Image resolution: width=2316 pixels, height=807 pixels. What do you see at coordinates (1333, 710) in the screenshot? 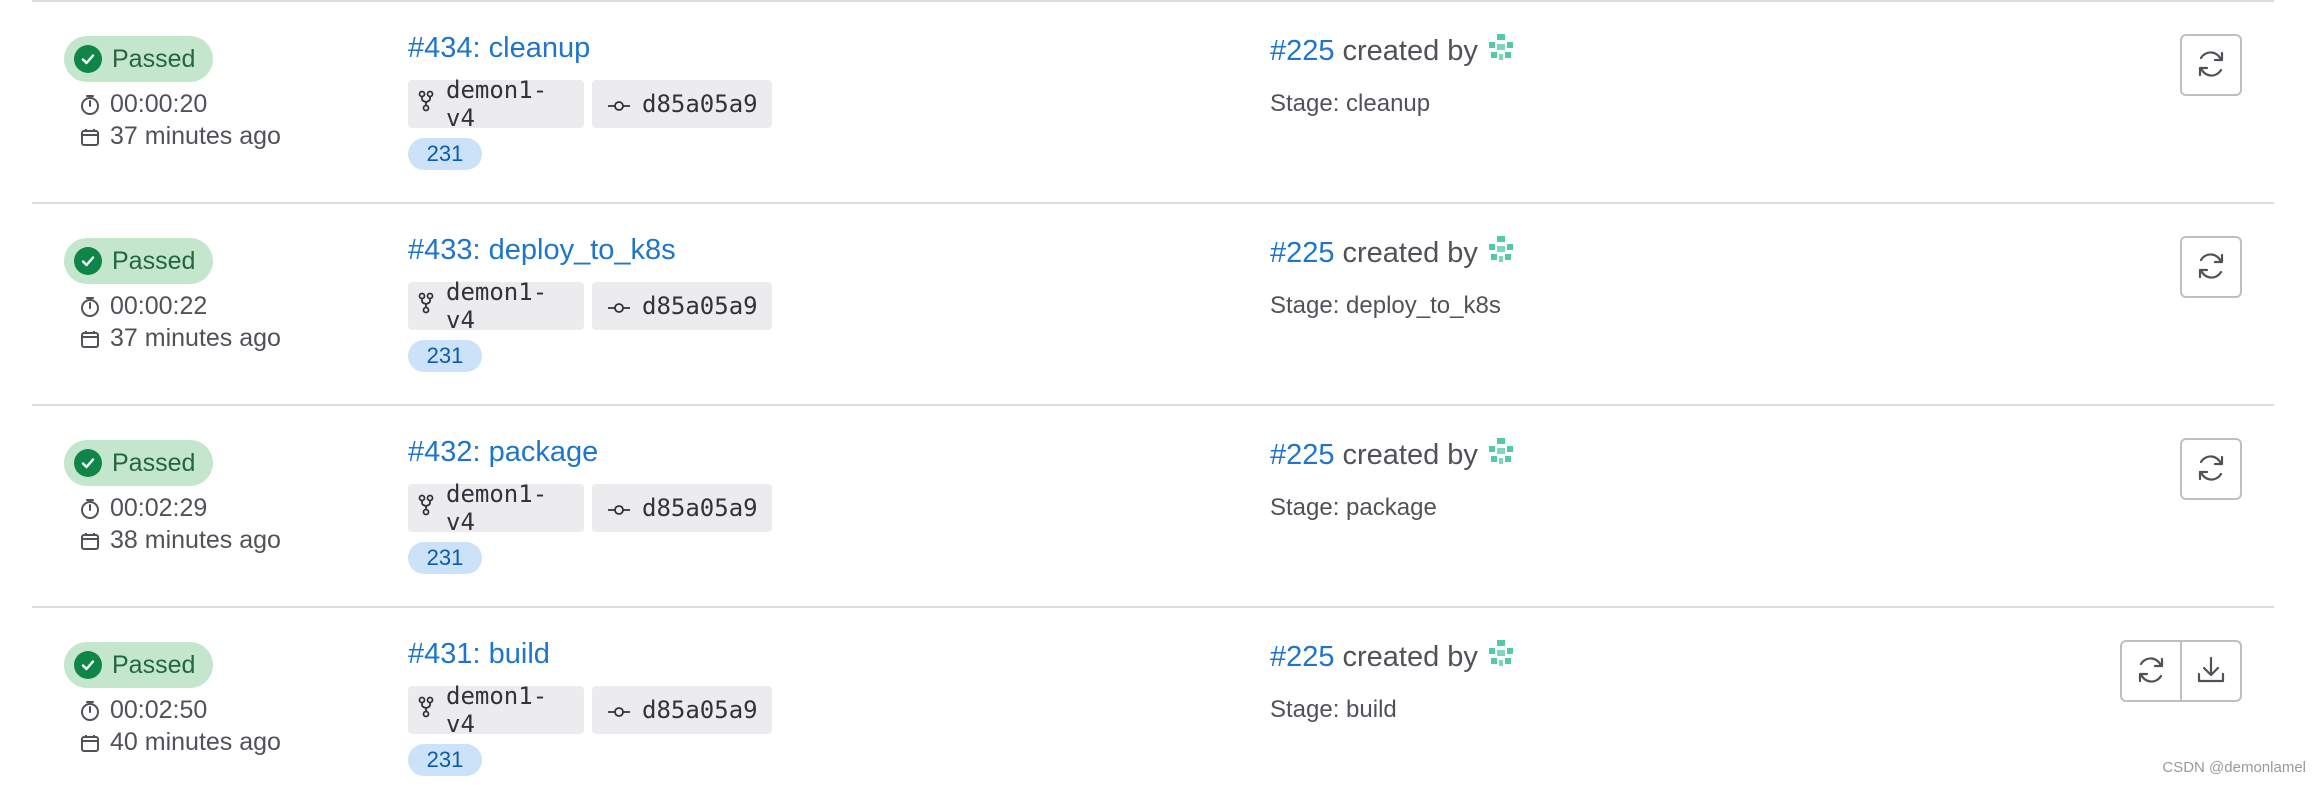
I see `stage-label: Stage: build` at bounding box center [1333, 710].